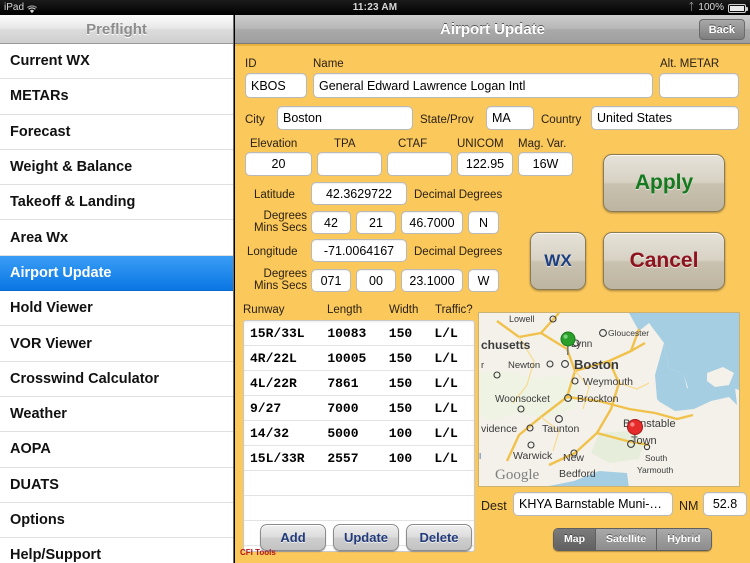 This screenshot has width=750, height=563. Describe the element at coordinates (517, 475) in the screenshot. I see `svg-text: Google` at that location.